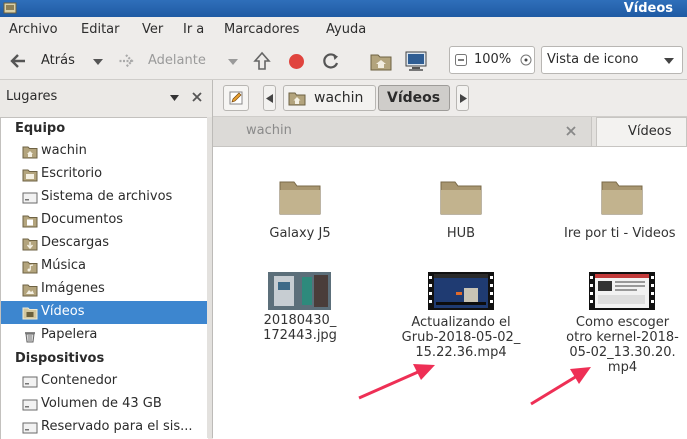 The width and height of the screenshot is (687, 439). Describe the element at coordinates (174, 98) in the screenshot. I see `sidebar-menu-chevron-icon` at that location.